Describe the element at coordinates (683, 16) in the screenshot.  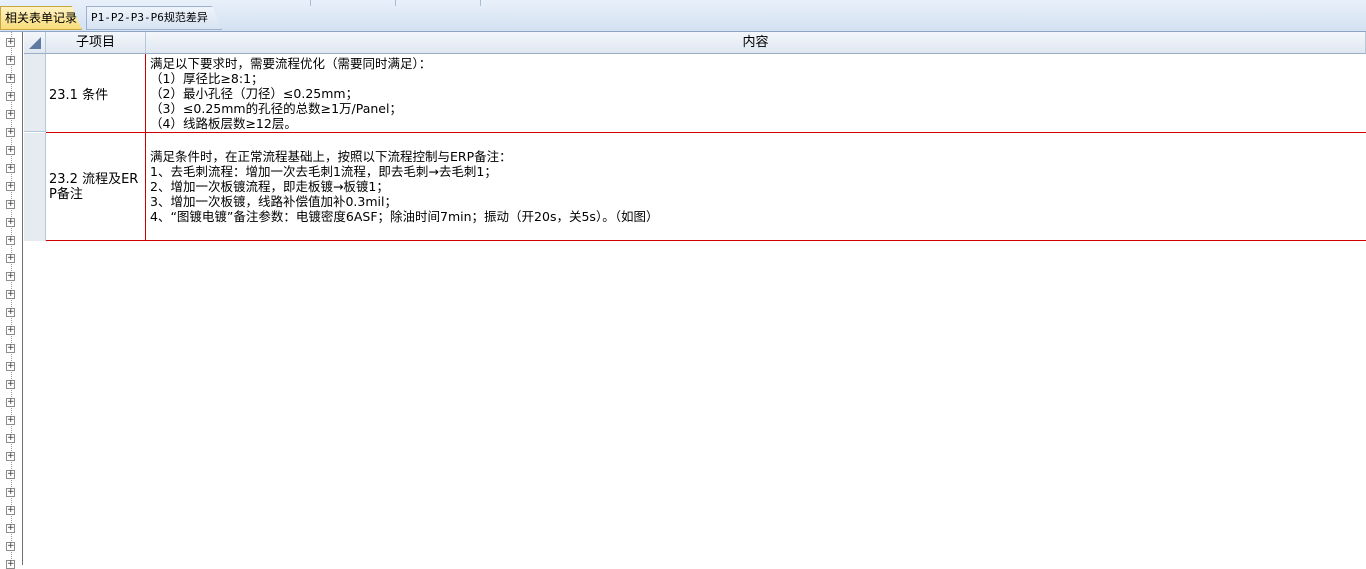
I see `tab-bar: 相关表单记录 P1-P2-P3-P6规范差异` at that location.